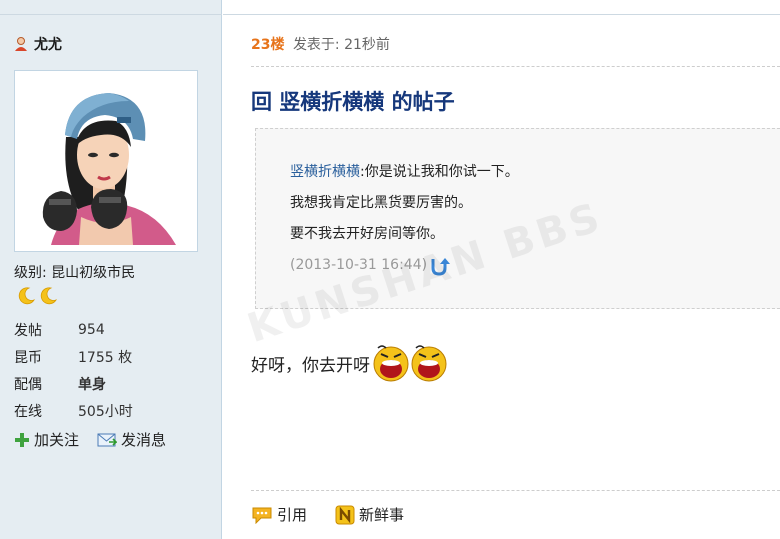  I want to click on follow-label: 加关注, so click(57, 440).